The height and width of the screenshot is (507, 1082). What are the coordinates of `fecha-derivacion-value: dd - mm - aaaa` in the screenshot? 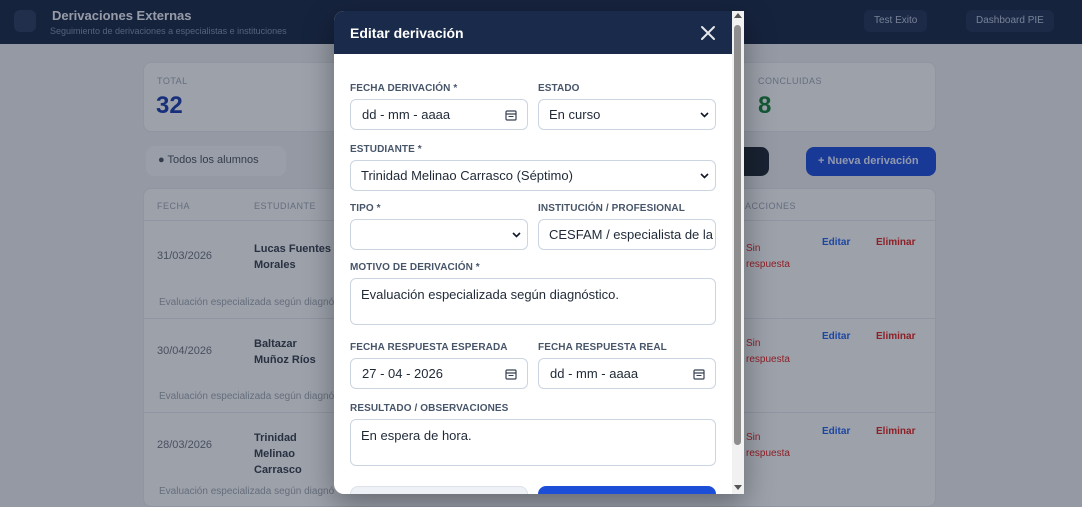 It's located at (406, 114).